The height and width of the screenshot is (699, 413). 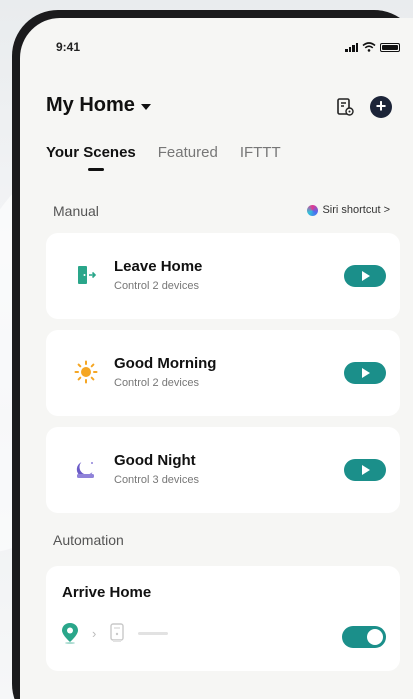 What do you see at coordinates (156, 480) in the screenshot?
I see `scene-device-count: Control 3 devices` at bounding box center [156, 480].